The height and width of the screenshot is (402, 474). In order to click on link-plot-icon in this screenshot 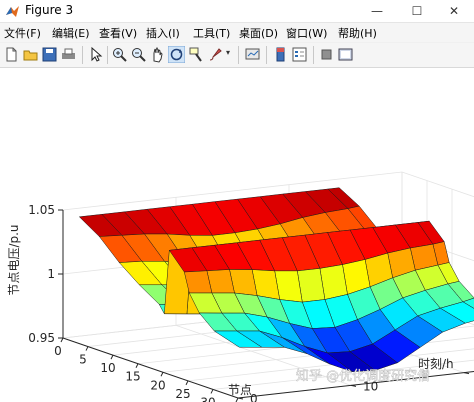, I will do `click(252, 54)`.